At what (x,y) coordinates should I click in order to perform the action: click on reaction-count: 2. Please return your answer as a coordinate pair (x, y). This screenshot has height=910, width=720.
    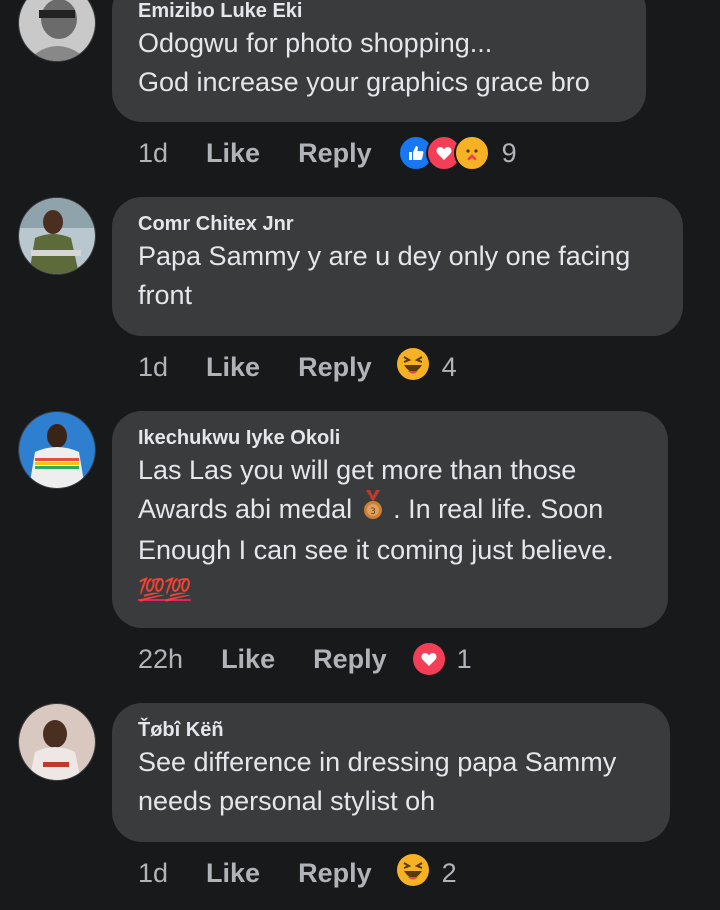
    Looking at the image, I should click on (449, 873).